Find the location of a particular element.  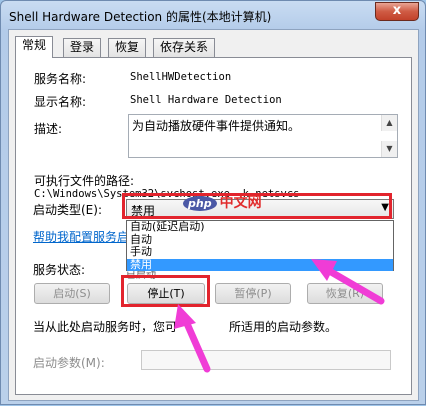

startup-type-dropdown: 自动(延迟启动) 自动 手动 禁用 is located at coordinates (260, 245).